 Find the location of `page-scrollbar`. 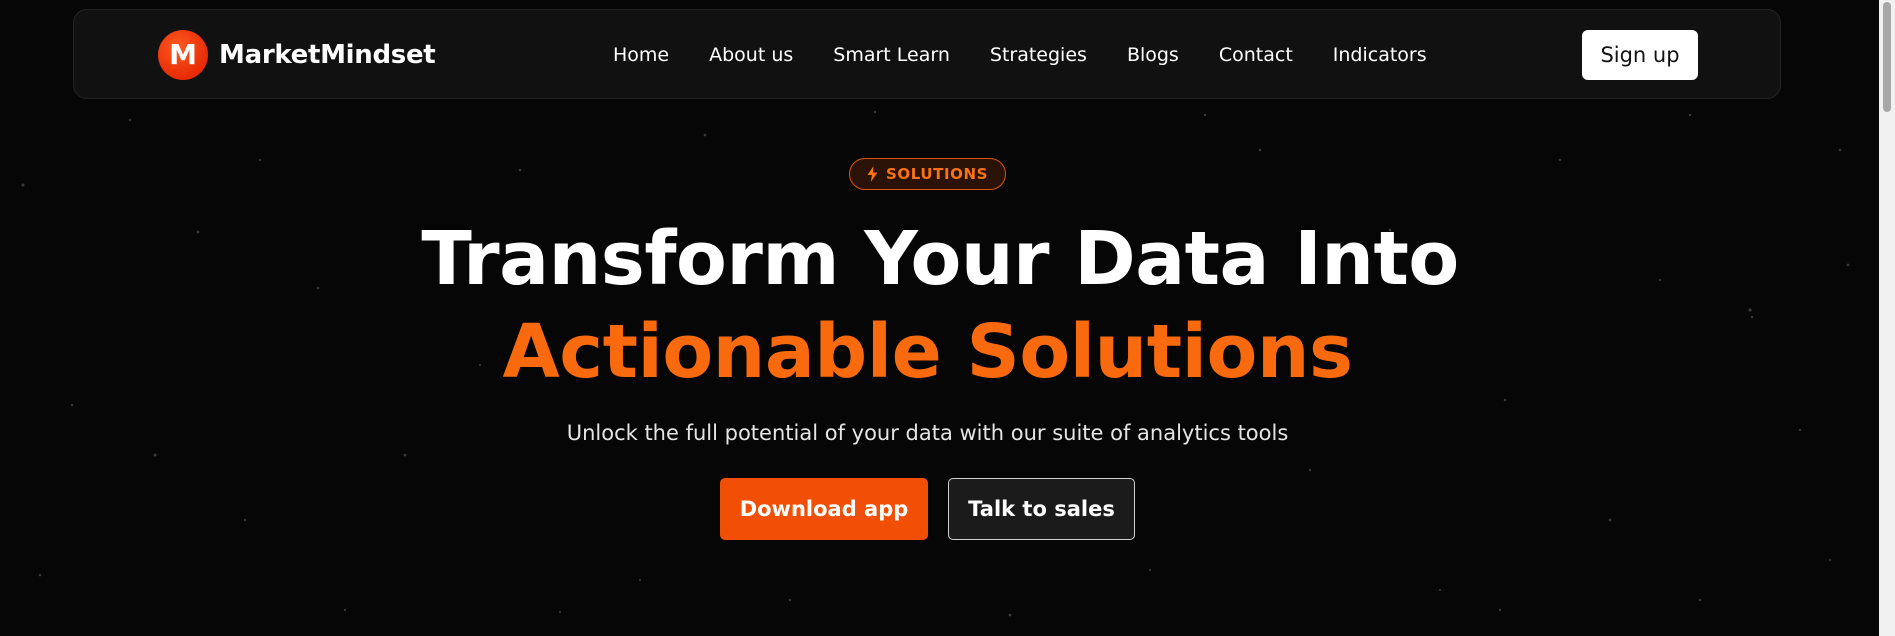

page-scrollbar is located at coordinates (1887, 318).